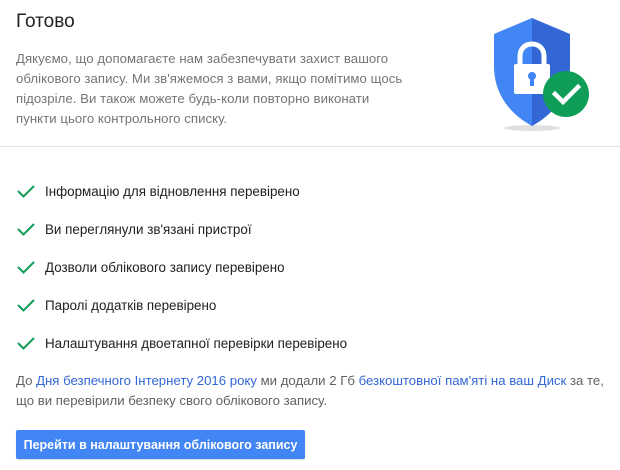 The width and height of the screenshot is (620, 470). I want to click on list-item: Паролі додатків перевірено, so click(181, 305).